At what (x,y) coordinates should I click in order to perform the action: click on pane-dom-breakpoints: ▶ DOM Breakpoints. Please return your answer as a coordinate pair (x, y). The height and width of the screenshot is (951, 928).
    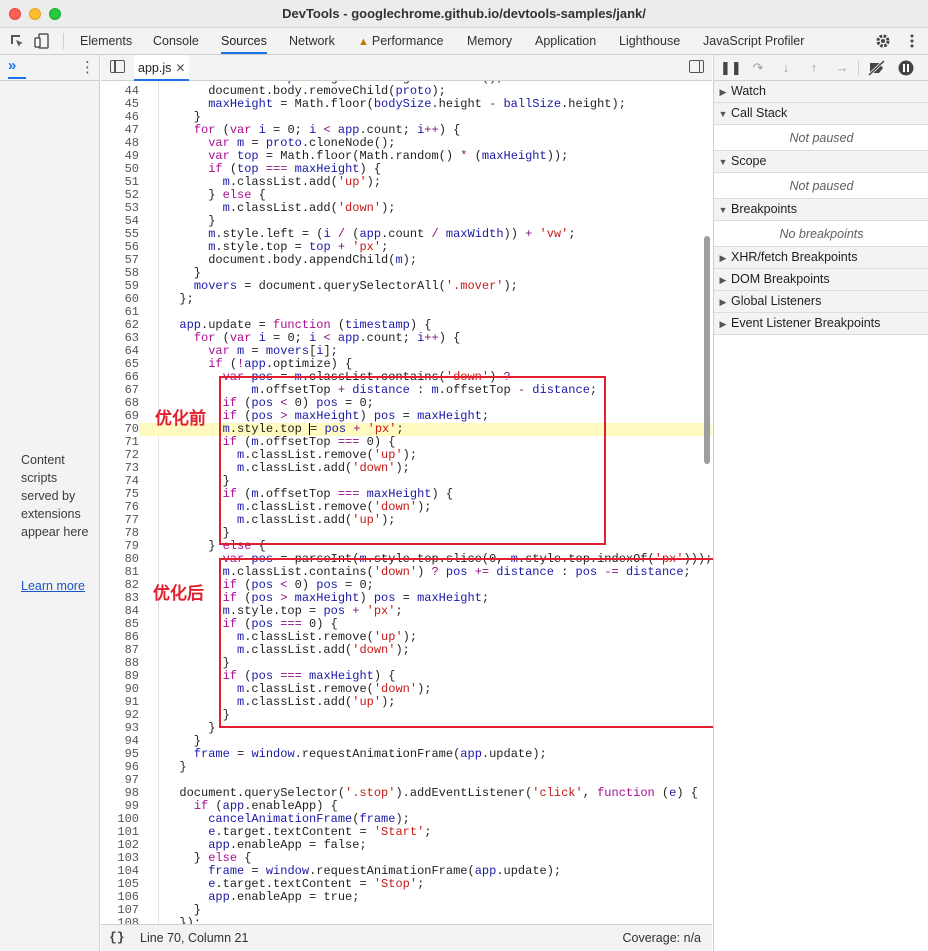
    Looking at the image, I should click on (821, 280).